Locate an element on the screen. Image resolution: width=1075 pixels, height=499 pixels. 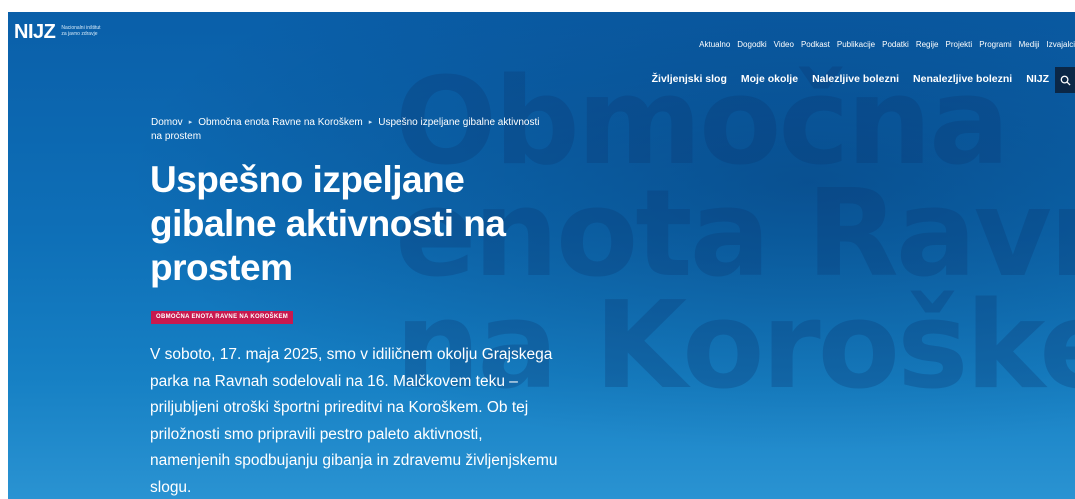
breadcrumb-home: Domov is located at coordinates (167, 122).